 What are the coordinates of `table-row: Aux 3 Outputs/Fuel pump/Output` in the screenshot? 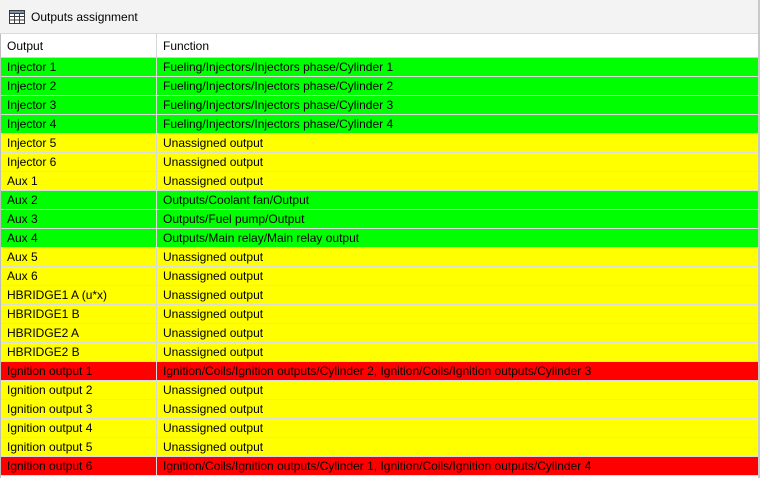 It's located at (379, 219).